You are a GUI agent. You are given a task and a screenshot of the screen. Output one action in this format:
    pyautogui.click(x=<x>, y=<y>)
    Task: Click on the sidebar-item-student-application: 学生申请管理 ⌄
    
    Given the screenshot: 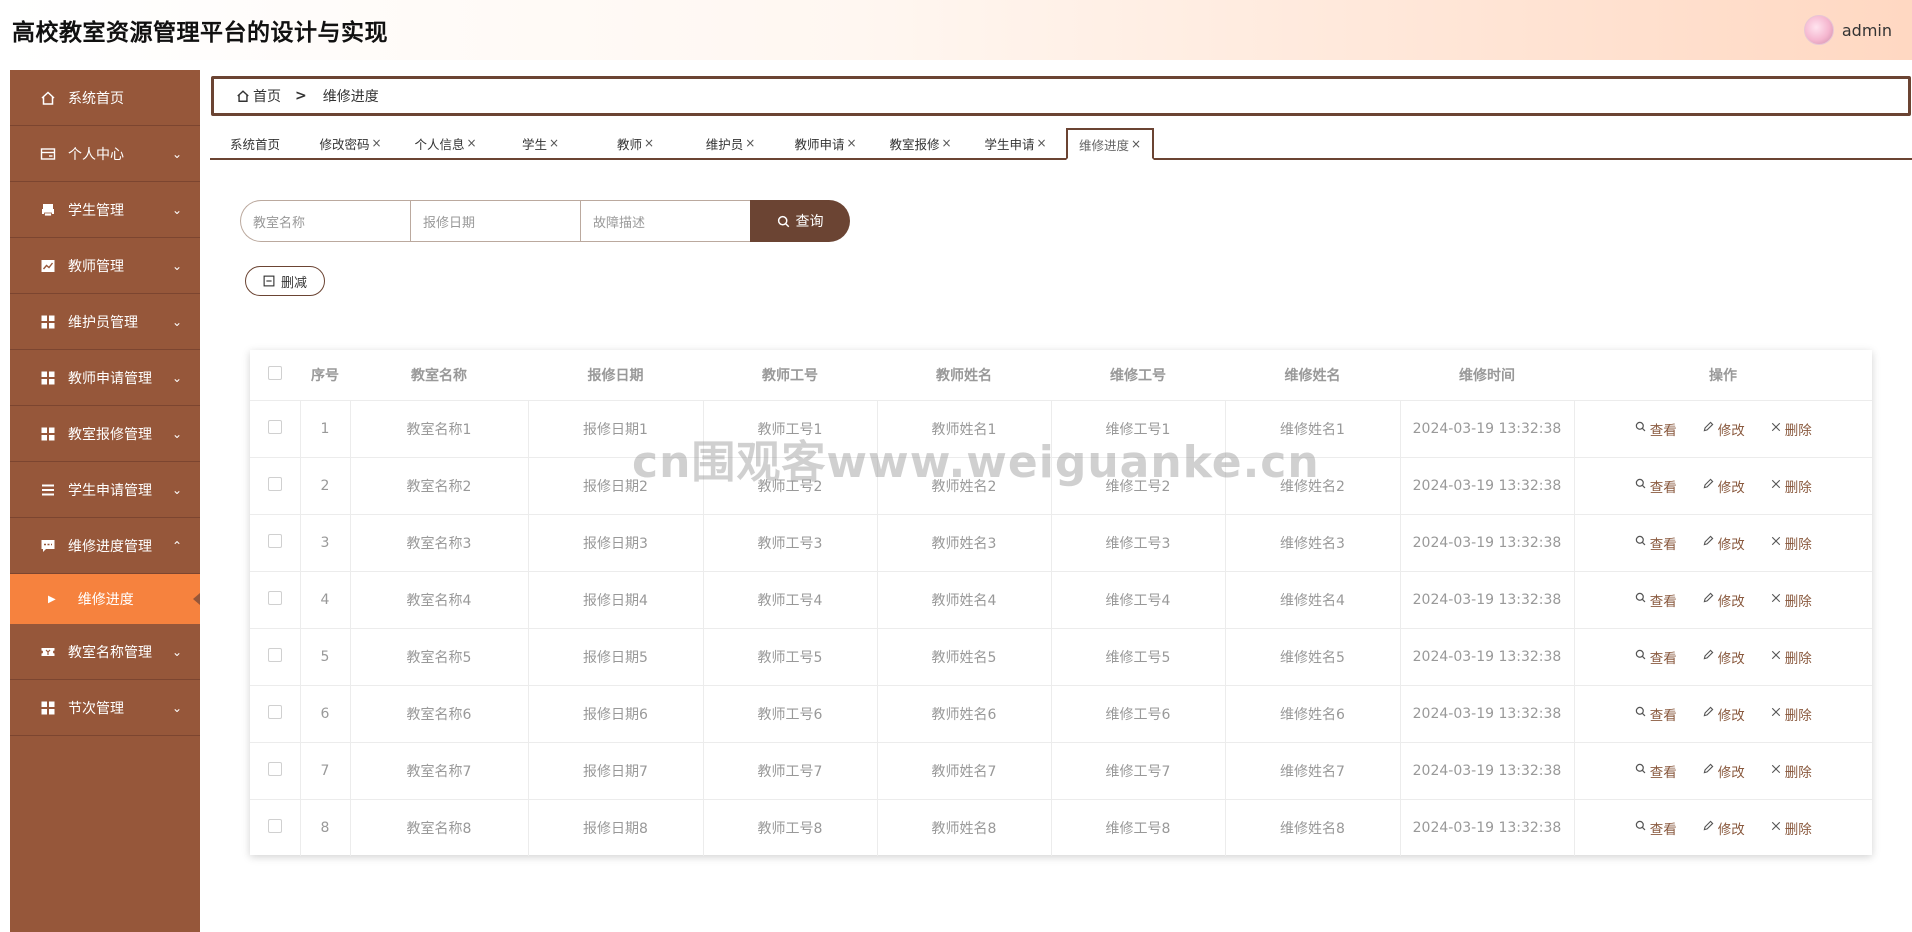 What is the action you would take?
    pyautogui.click(x=105, y=490)
    